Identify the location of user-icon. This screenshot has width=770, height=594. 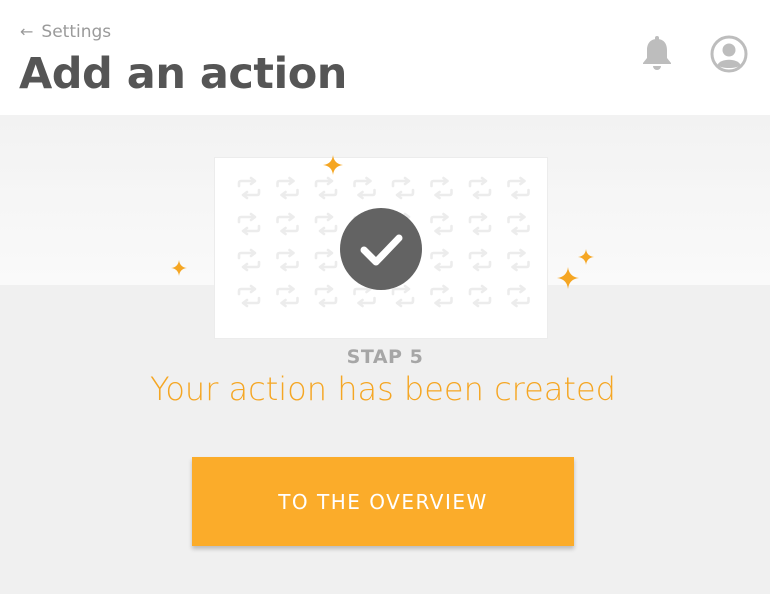
(729, 54).